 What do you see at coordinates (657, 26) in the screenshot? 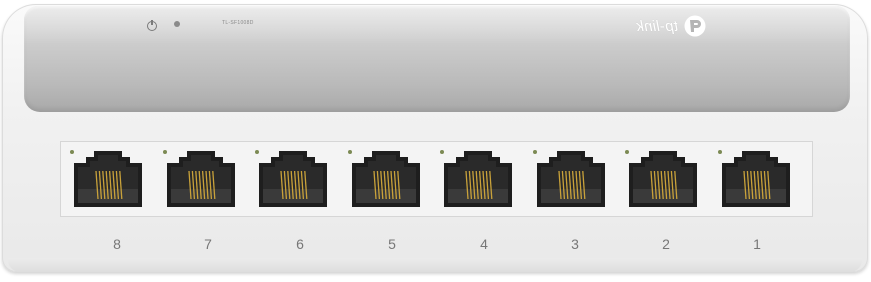
I see `brand-name: tp-link` at bounding box center [657, 26].